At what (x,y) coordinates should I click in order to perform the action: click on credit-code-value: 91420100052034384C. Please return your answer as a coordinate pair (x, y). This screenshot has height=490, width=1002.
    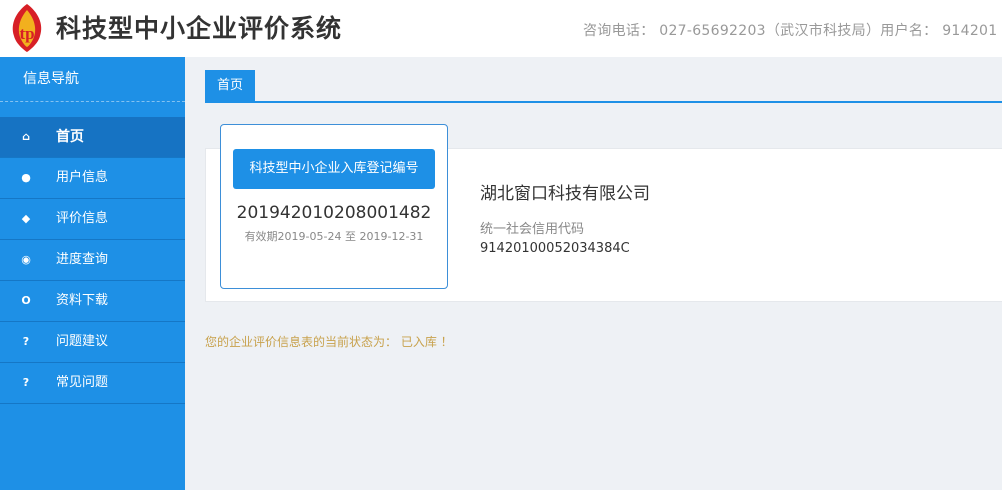
    Looking at the image, I should click on (555, 248).